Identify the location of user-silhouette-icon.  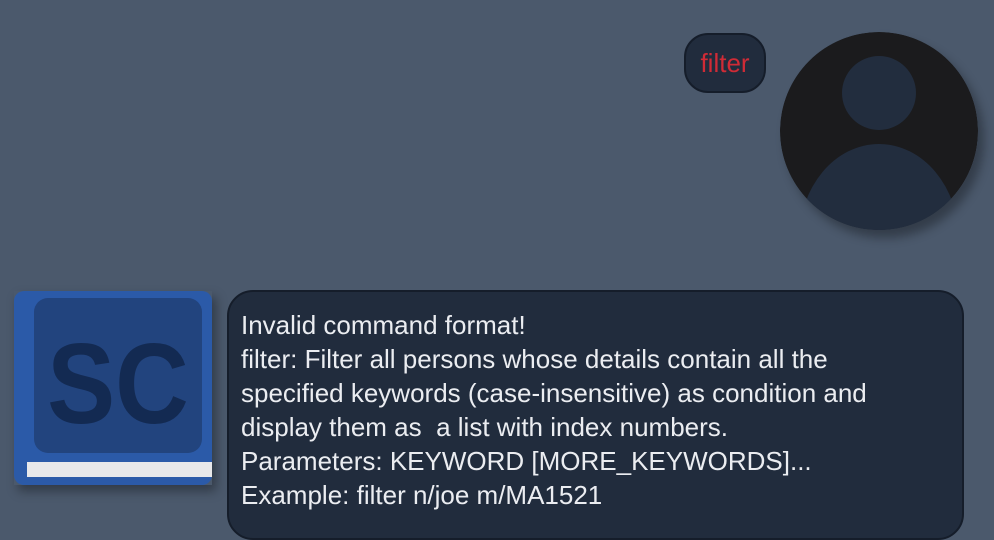
(879, 131).